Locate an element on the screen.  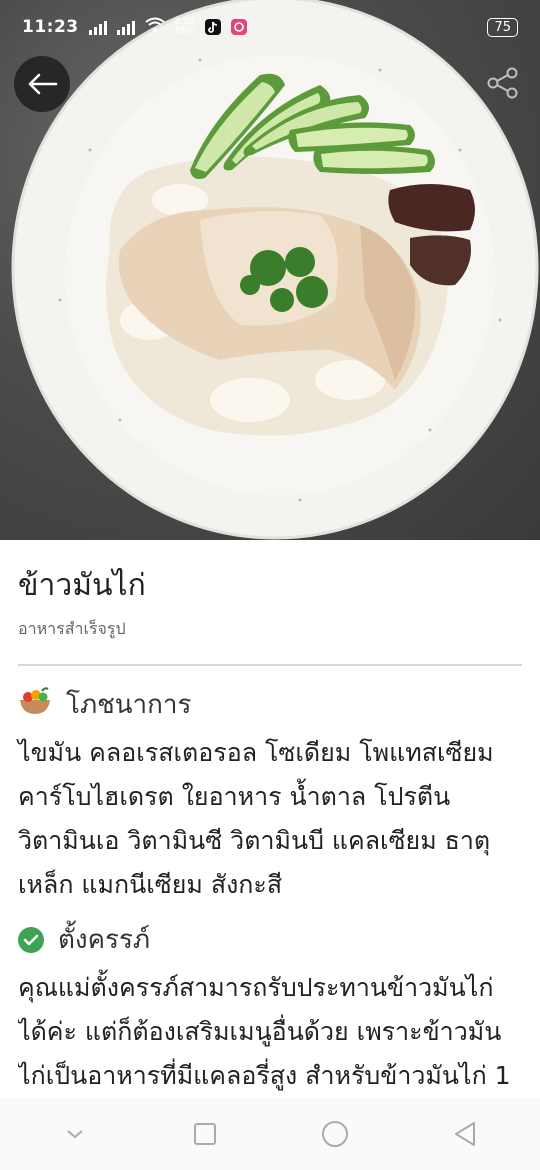
home-circle-icon is located at coordinates (335, 1134).